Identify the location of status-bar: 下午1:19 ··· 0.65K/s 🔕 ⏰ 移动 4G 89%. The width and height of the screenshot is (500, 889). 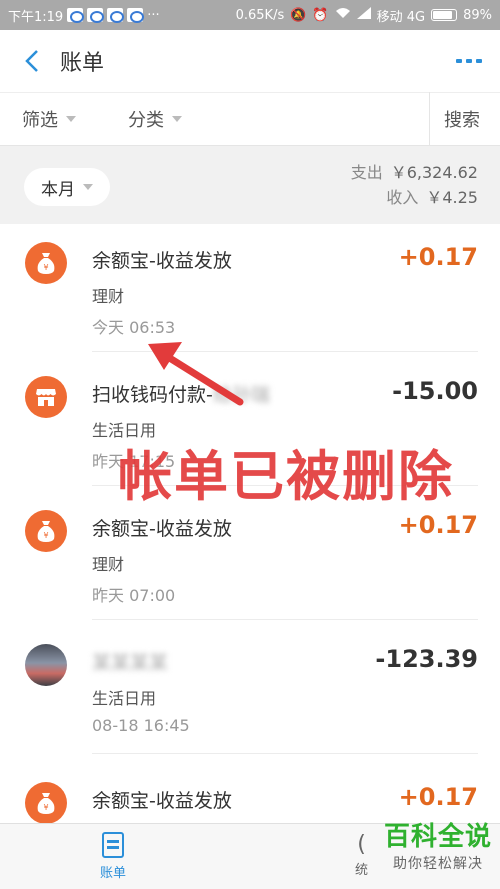
(250, 15).